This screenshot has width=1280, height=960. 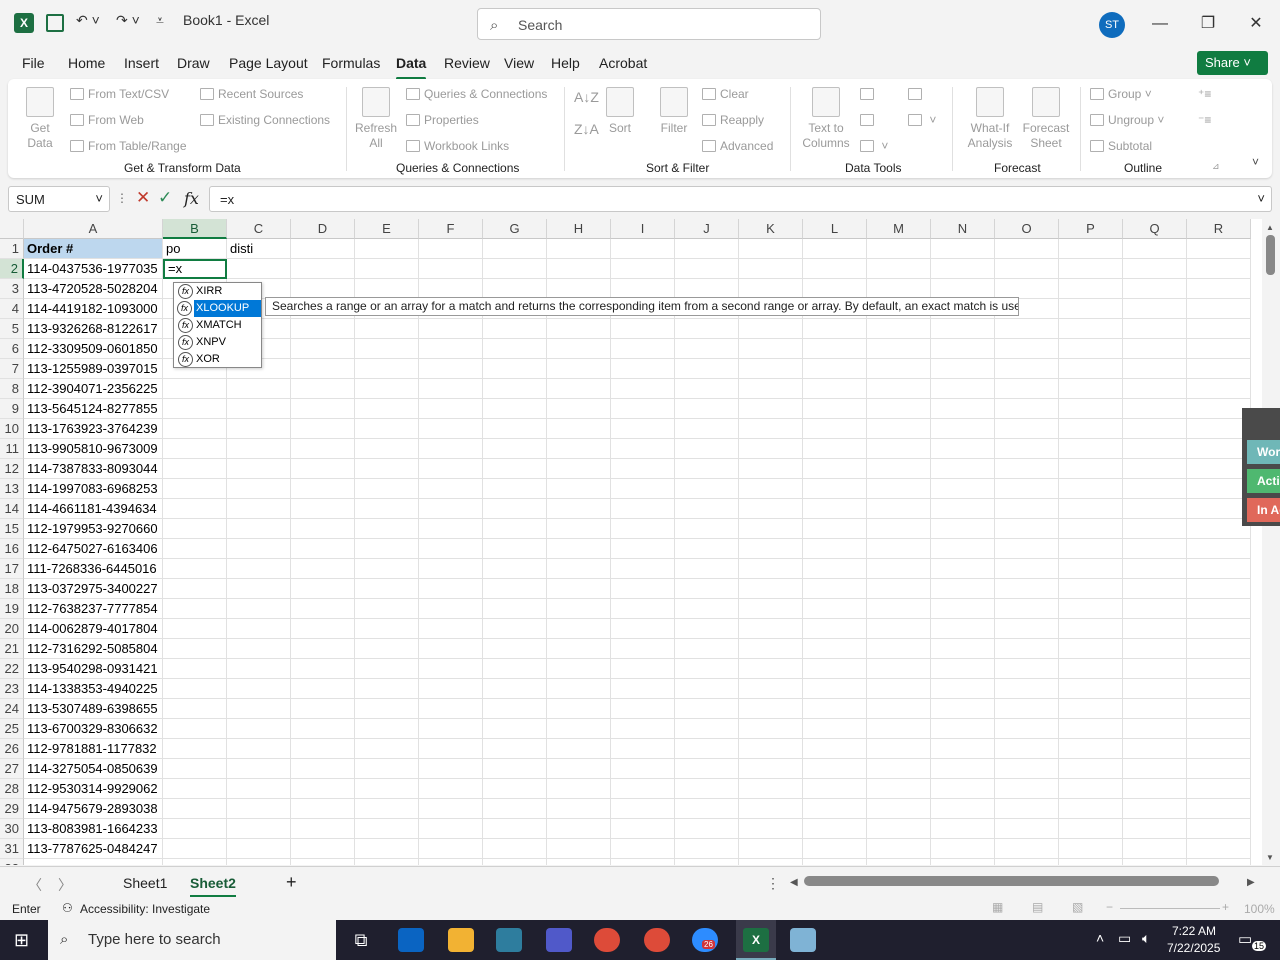 What do you see at coordinates (922, 120) in the screenshot?
I see `relationships-icon: ˅` at bounding box center [922, 120].